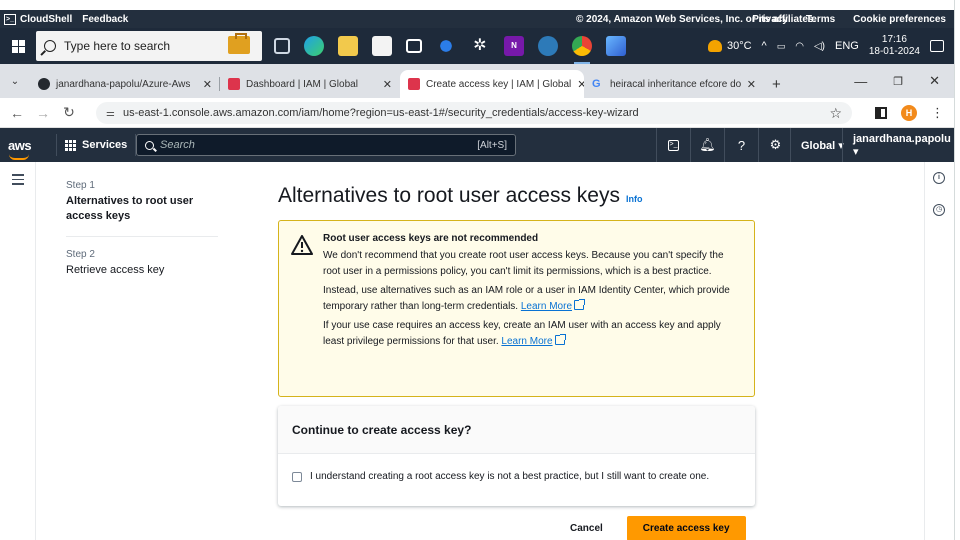 The image size is (960, 540). What do you see at coordinates (582, 50) in the screenshot?
I see `chrome-icon` at bounding box center [582, 50].